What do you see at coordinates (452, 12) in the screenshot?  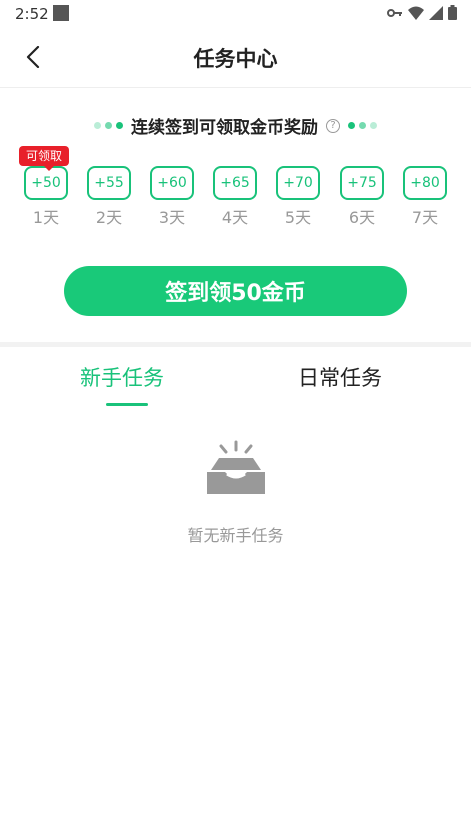 I see `battery-icon` at bounding box center [452, 12].